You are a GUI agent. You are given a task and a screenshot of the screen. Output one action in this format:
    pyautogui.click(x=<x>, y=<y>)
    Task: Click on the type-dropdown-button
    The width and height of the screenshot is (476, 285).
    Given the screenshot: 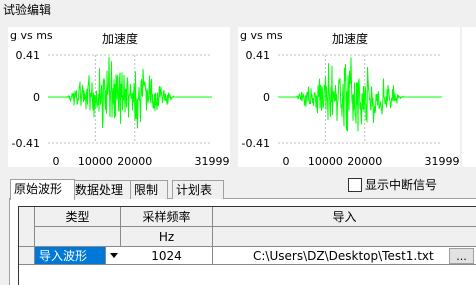 What is the action you would take?
    pyautogui.click(x=113, y=255)
    